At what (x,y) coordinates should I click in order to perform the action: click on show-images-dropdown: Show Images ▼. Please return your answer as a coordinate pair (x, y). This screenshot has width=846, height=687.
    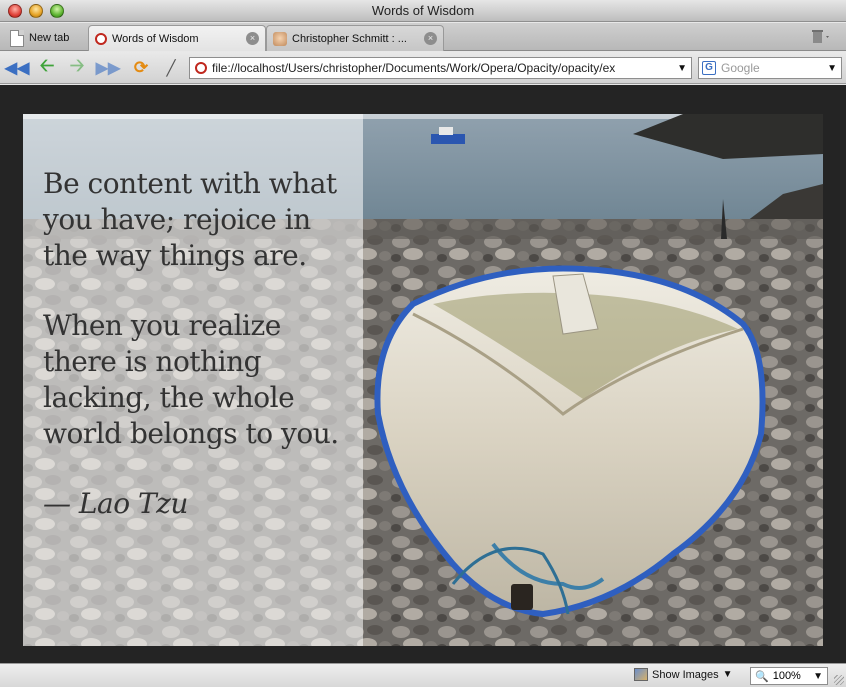
    Looking at the image, I should click on (683, 674).